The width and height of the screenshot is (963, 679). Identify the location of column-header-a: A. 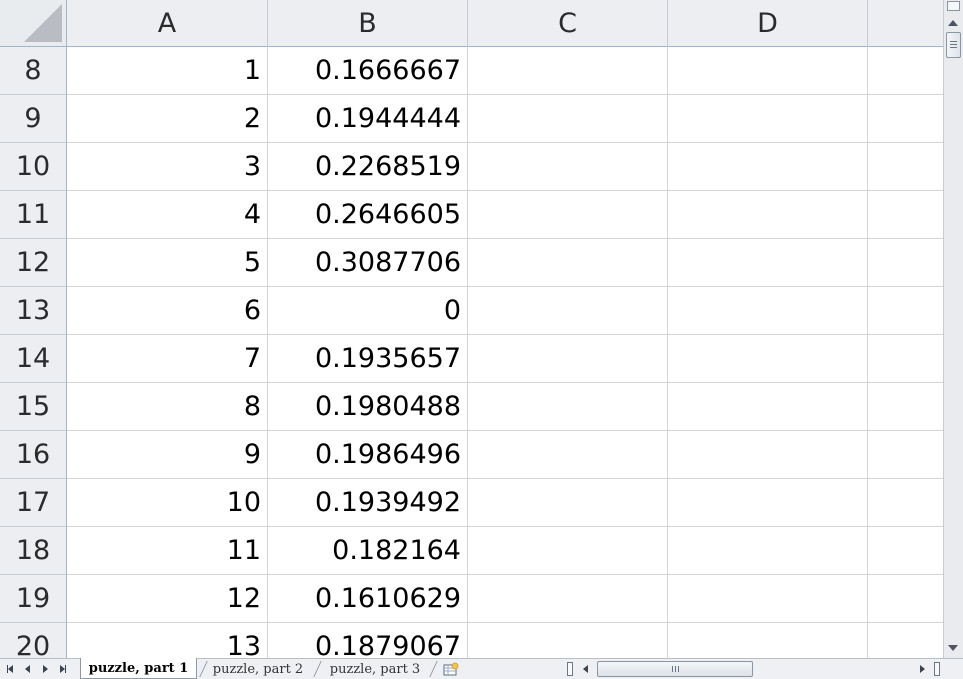
(167, 23).